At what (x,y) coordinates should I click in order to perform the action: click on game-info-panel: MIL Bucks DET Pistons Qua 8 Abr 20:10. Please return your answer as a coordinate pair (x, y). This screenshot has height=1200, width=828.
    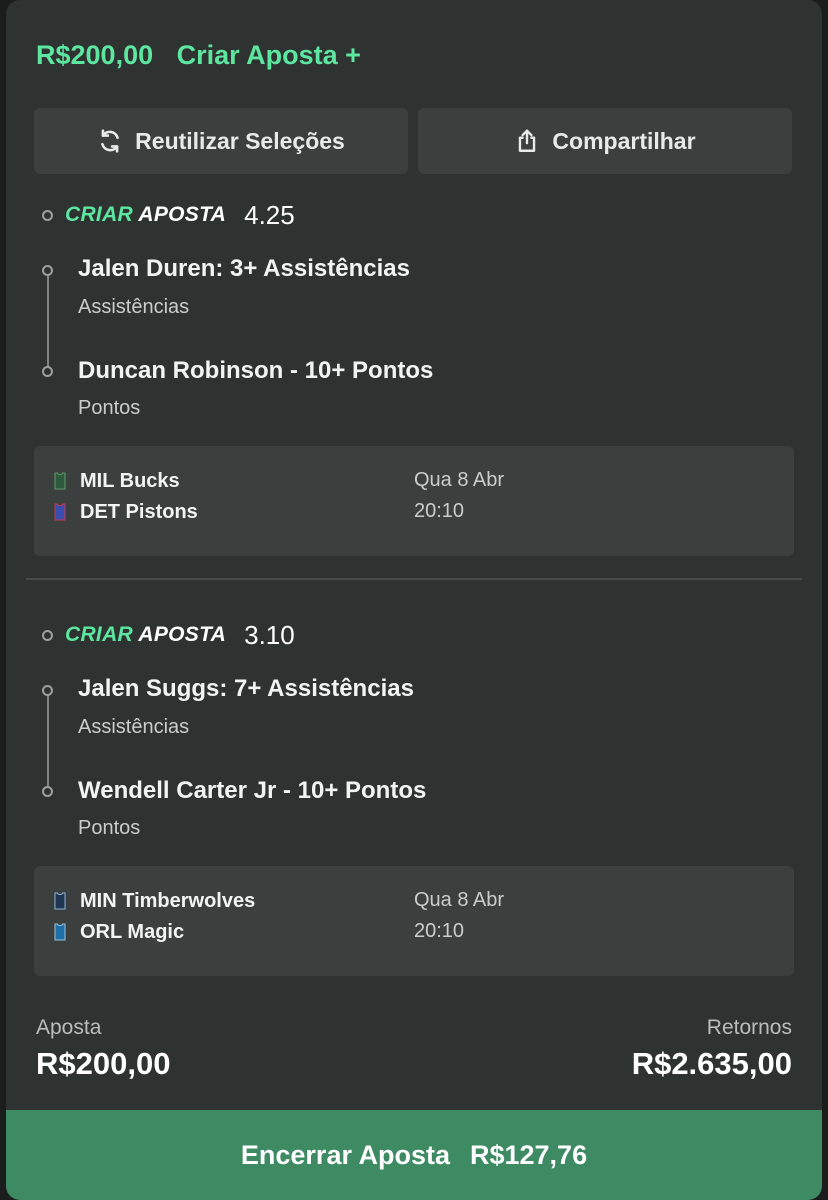
    Looking at the image, I should click on (414, 501).